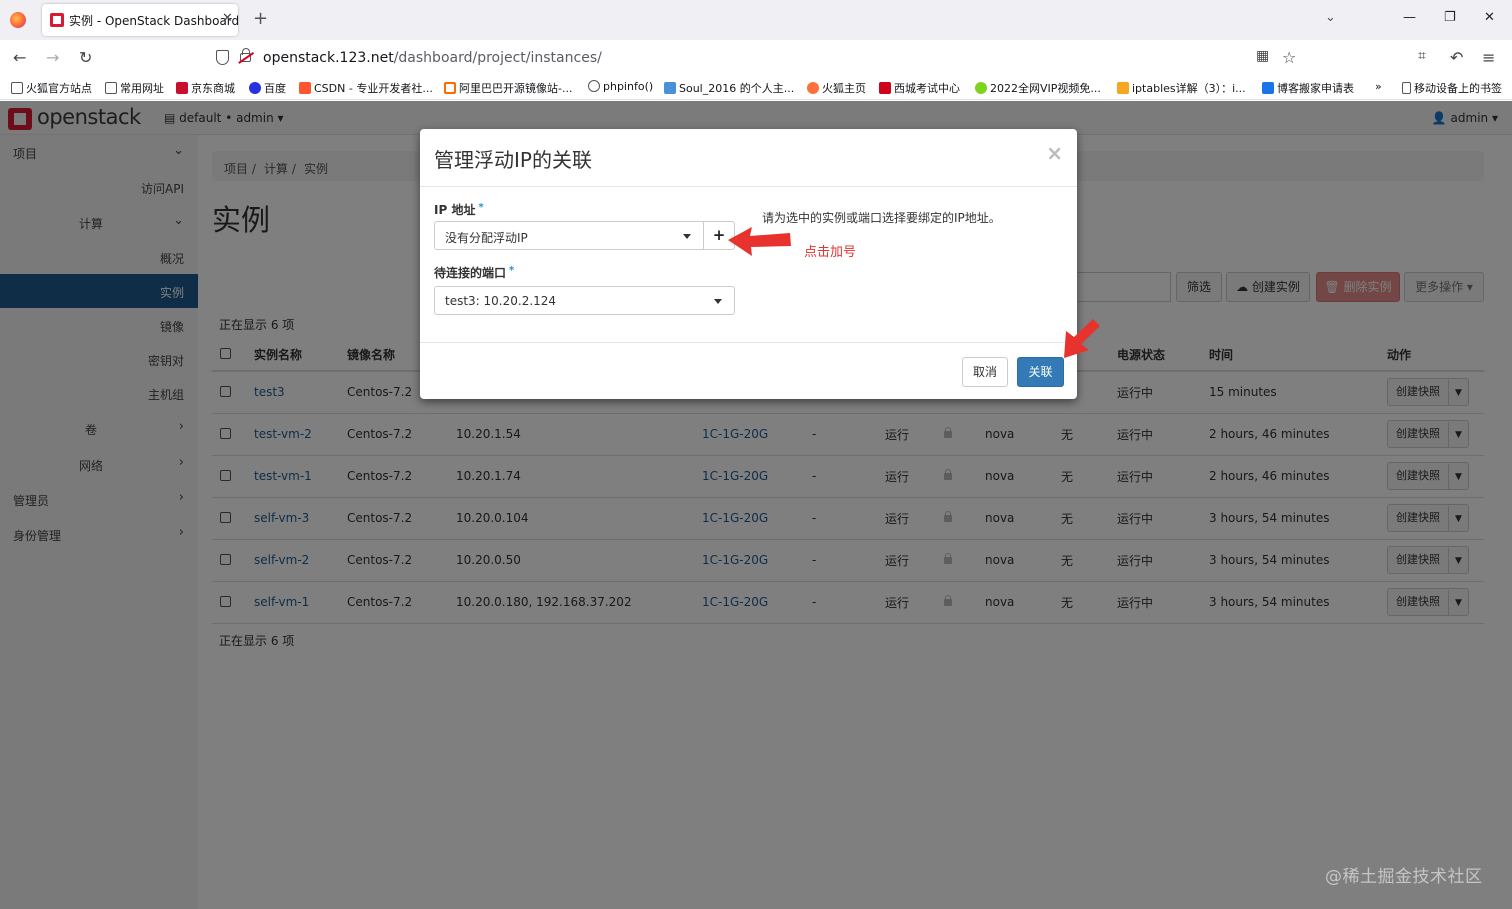 This screenshot has width=1512, height=909. I want to click on arrow-to-plus-icon, so click(759, 241).